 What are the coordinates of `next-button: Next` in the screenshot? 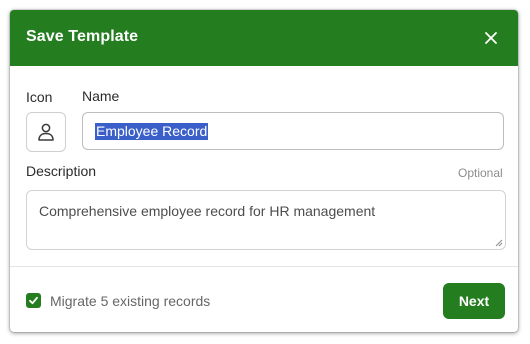 It's located at (474, 301).